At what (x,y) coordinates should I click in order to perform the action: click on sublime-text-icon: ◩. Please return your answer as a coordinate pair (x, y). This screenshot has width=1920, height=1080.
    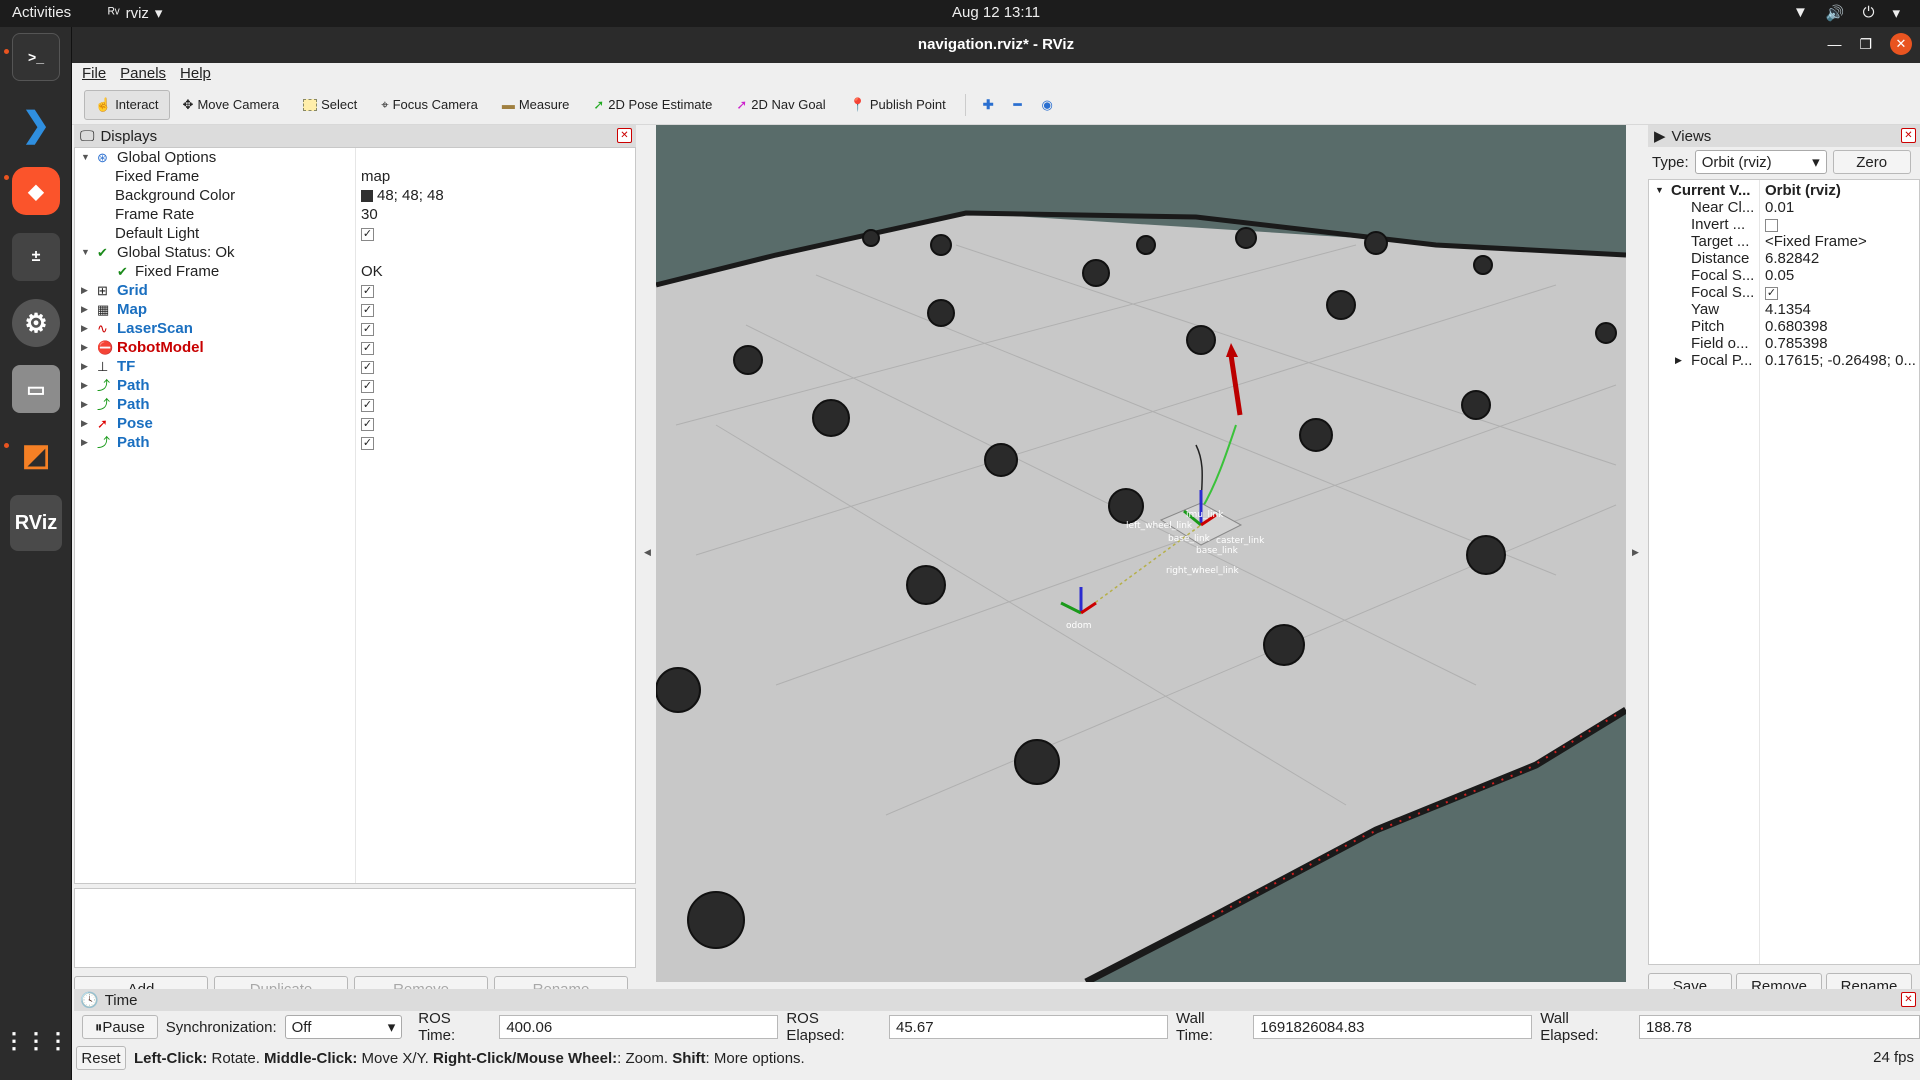
    Looking at the image, I should click on (36, 455).